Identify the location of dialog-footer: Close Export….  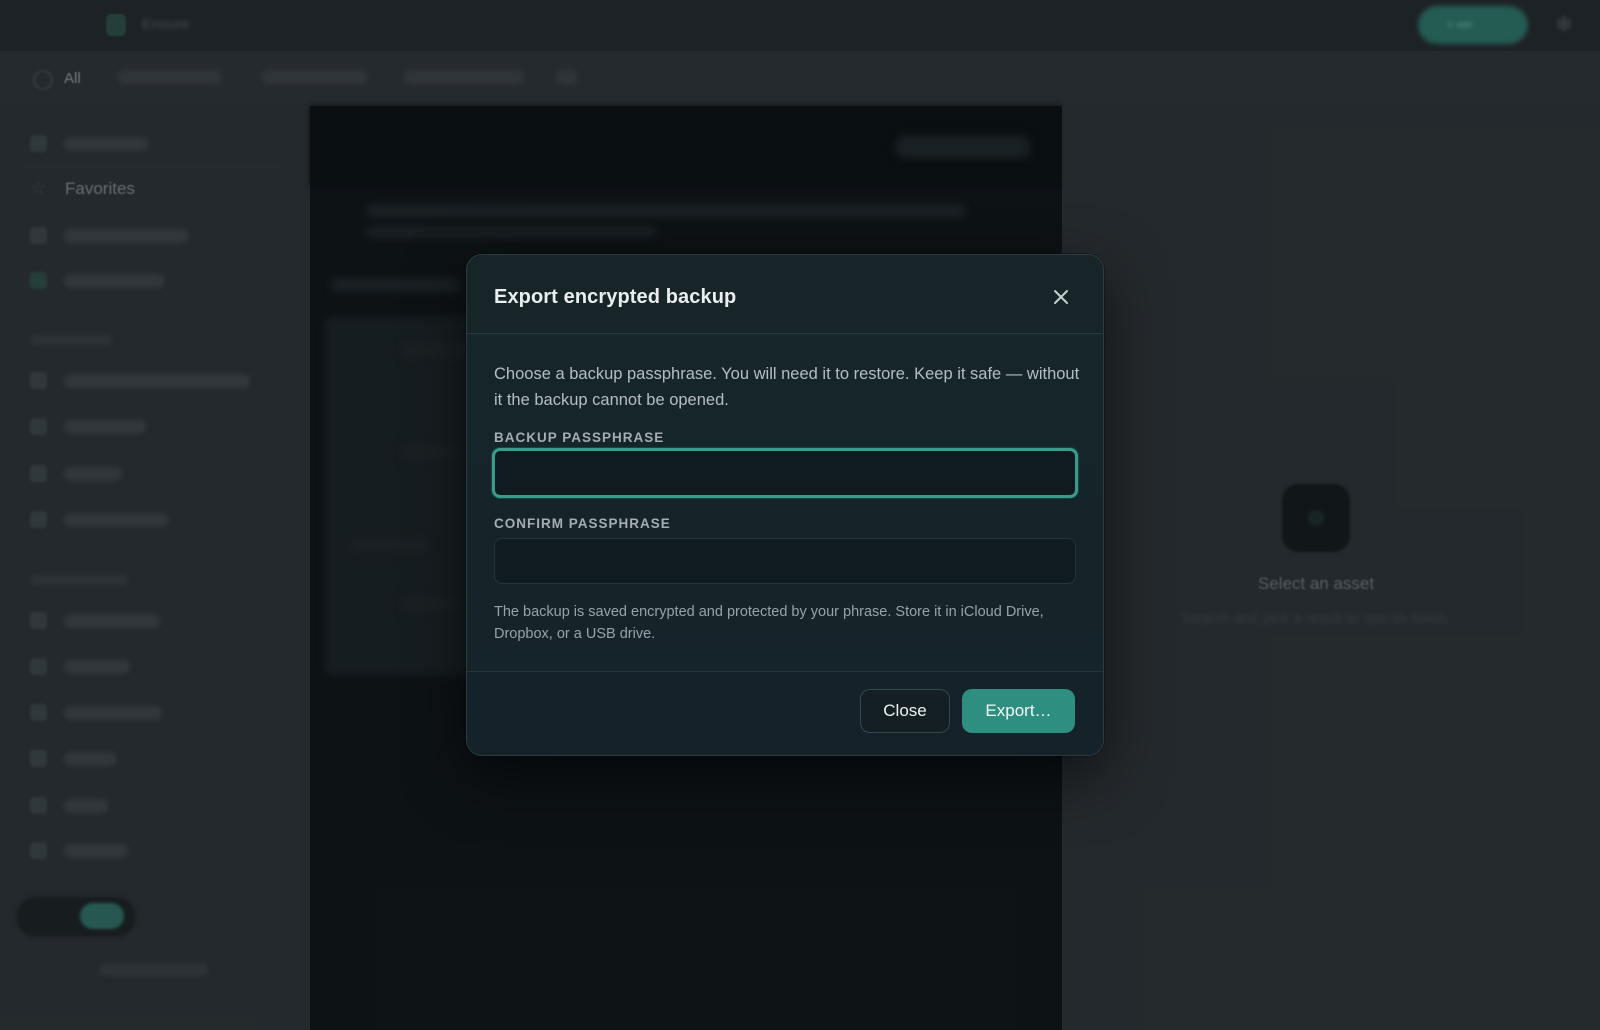
(785, 713).